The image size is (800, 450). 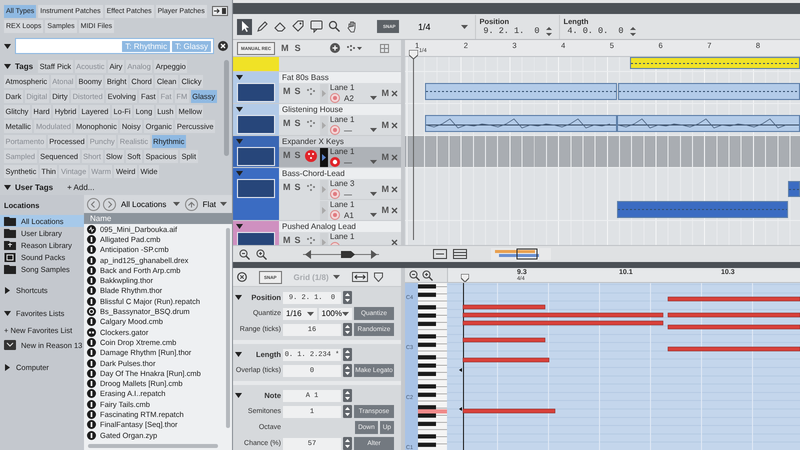 What do you see at coordinates (521, 254) in the screenshot?
I see `overview-drawing` at bounding box center [521, 254].